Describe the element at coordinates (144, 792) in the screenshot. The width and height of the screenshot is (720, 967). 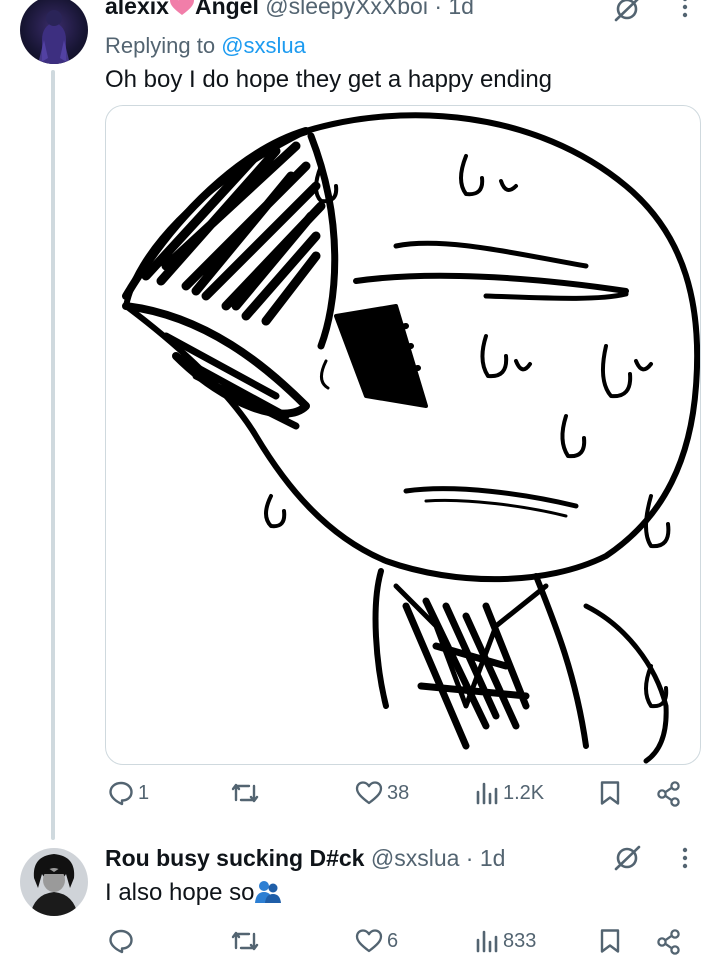
I see `reply-count: 1` at that location.